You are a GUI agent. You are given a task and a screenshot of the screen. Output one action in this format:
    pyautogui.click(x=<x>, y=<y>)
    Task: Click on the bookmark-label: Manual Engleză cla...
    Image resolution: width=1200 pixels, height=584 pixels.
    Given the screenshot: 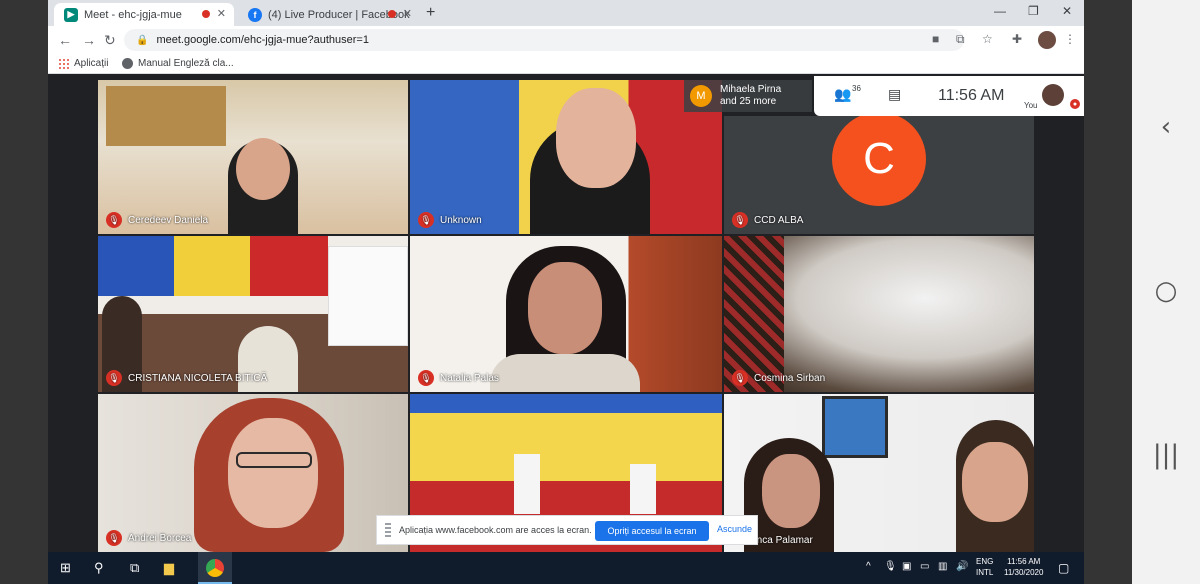 What is the action you would take?
    pyautogui.click(x=186, y=63)
    